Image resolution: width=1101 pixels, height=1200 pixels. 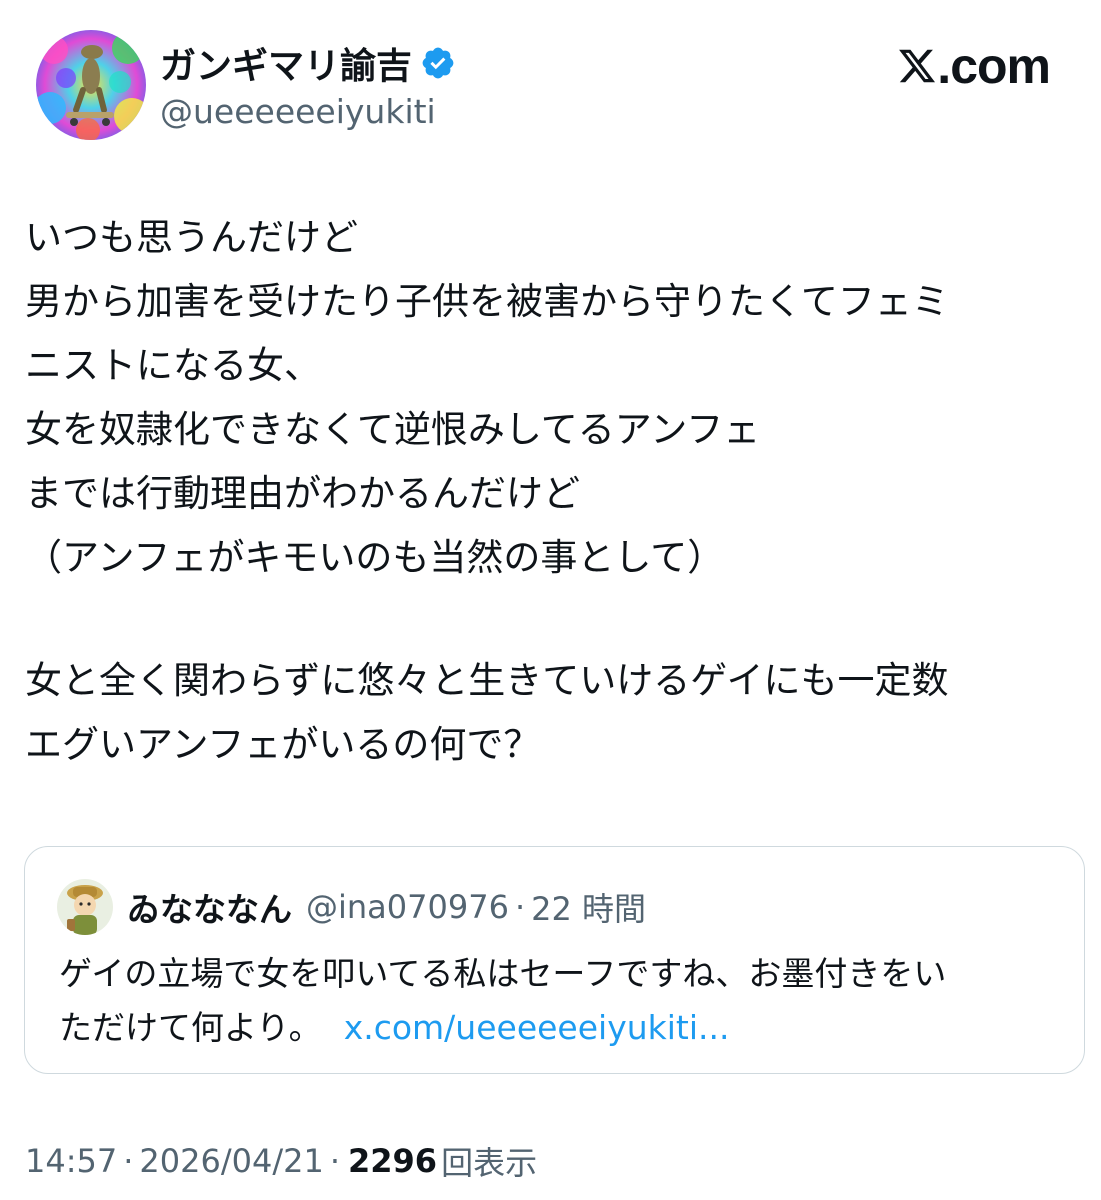 What do you see at coordinates (173, 365) in the screenshot?
I see `tweet-line: ニストになる女、` at bounding box center [173, 365].